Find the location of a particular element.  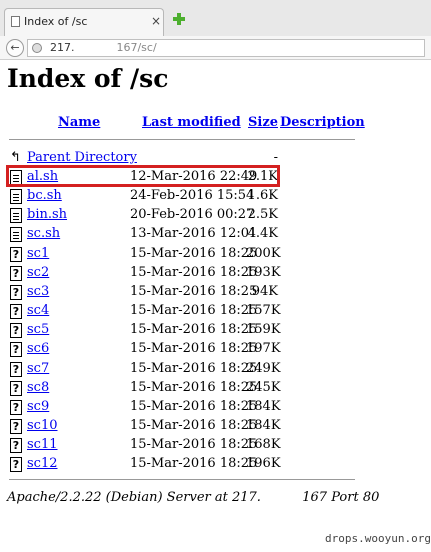

table-row: sc.sh 13-Mar-2016 12:01 4.4K is located at coordinates (215, 235).